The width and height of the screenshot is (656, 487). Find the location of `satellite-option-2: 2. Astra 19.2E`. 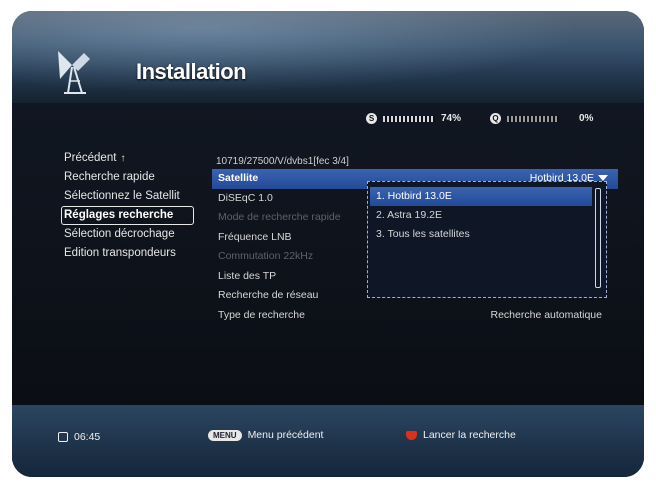

satellite-option-2: 2. Astra 19.2E is located at coordinates (481, 215).